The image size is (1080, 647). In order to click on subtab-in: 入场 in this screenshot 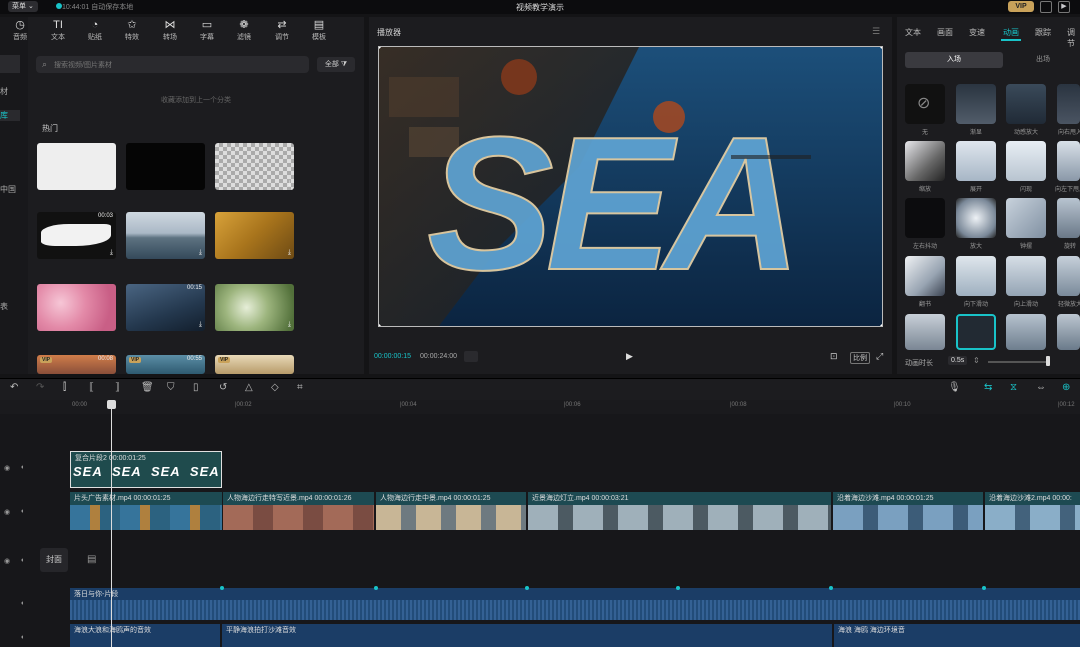, I will do `click(954, 60)`.